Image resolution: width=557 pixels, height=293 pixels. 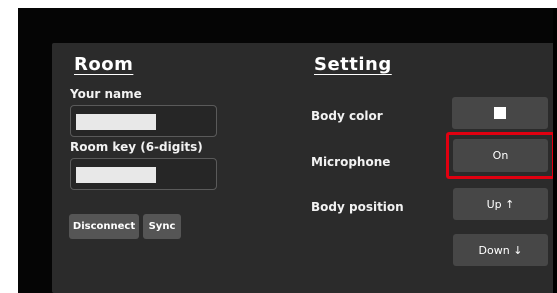 I want to click on room-section-title: Room, so click(x=104, y=64).